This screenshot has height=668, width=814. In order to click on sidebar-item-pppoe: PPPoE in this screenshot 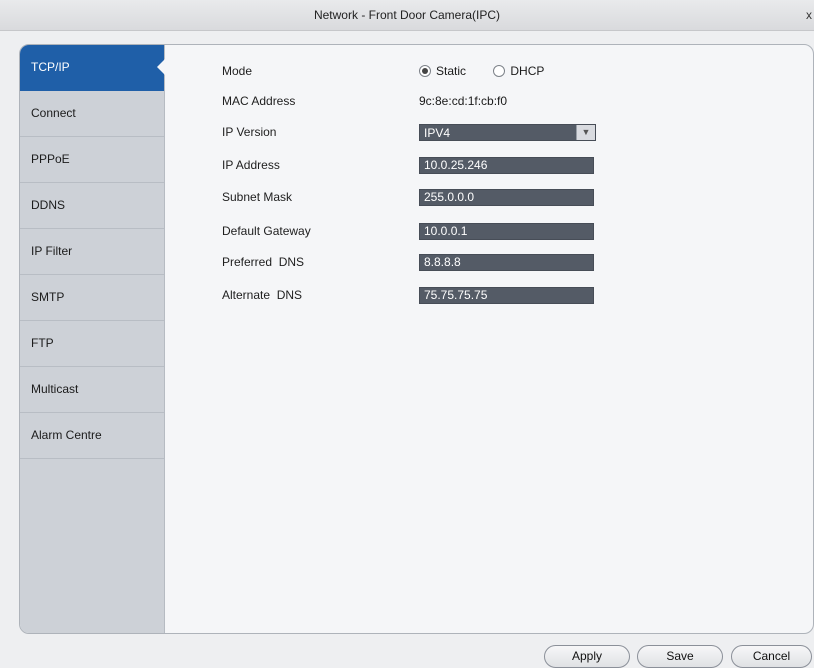, I will do `click(92, 160)`.